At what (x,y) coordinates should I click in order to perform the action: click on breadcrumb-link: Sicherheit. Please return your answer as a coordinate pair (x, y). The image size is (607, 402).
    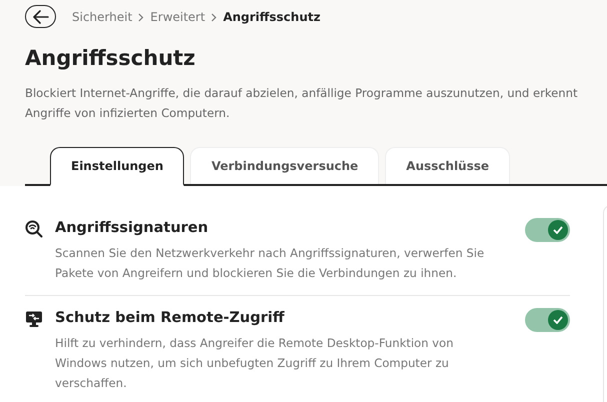
    Looking at the image, I should click on (102, 17).